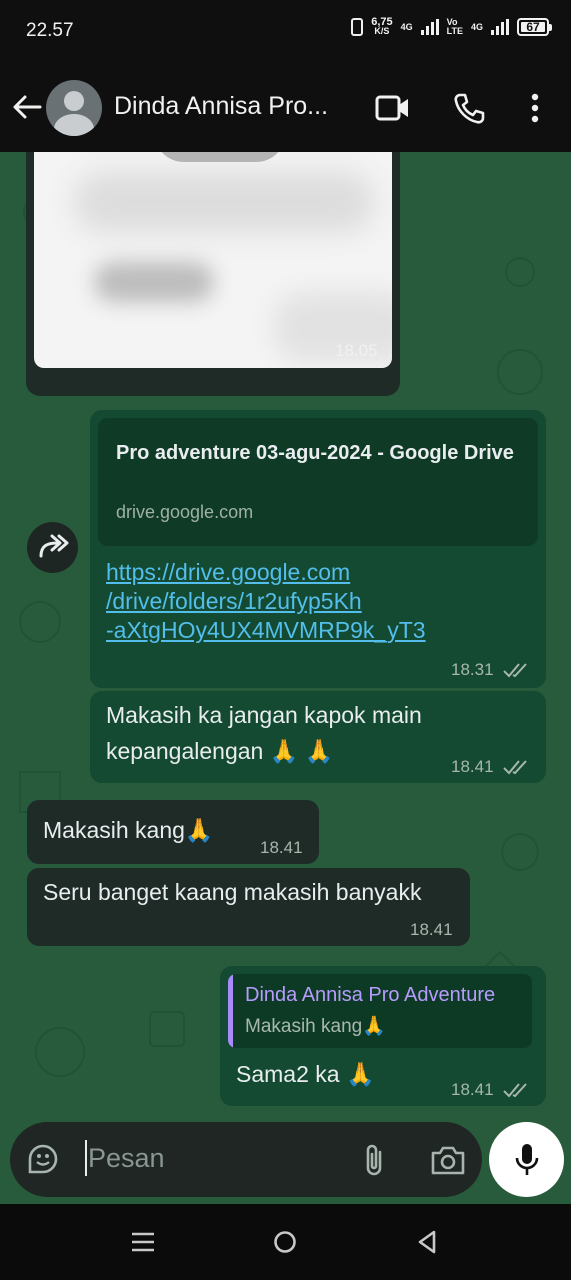 Image resolution: width=571 pixels, height=1280 pixels. I want to click on link-url-line3: -aXtgHOy4UX4MVMRP9k_yT3, so click(266, 630).